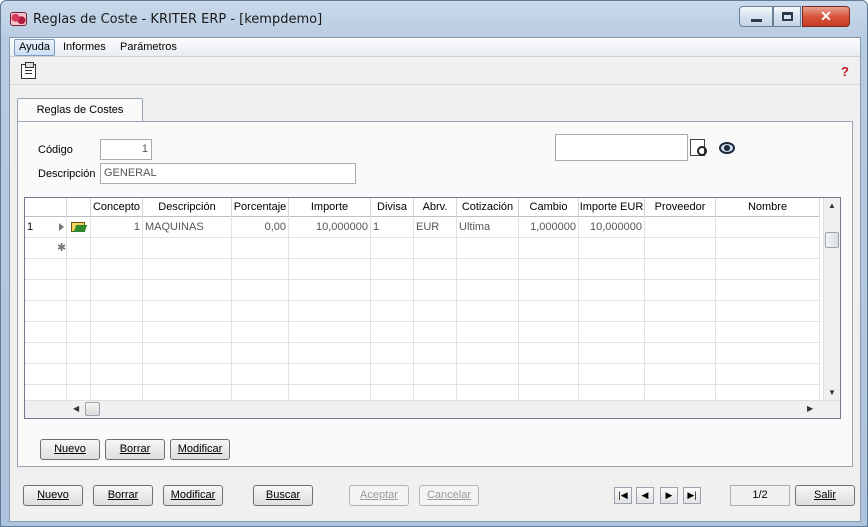  What do you see at coordinates (187, 207) in the screenshot?
I see `header-descripcion: Descripción` at bounding box center [187, 207].